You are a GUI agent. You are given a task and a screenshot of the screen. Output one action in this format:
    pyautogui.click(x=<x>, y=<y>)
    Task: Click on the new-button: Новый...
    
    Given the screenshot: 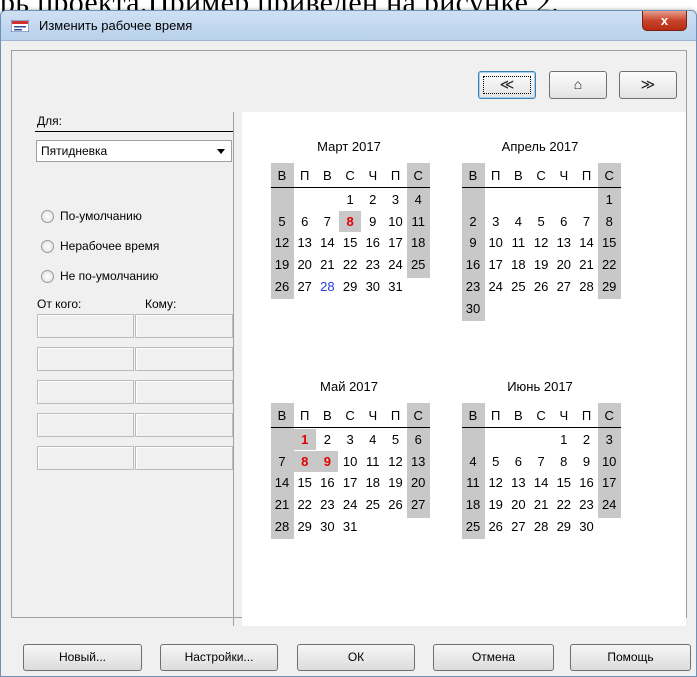 What is the action you would take?
    pyautogui.click(x=82, y=657)
    